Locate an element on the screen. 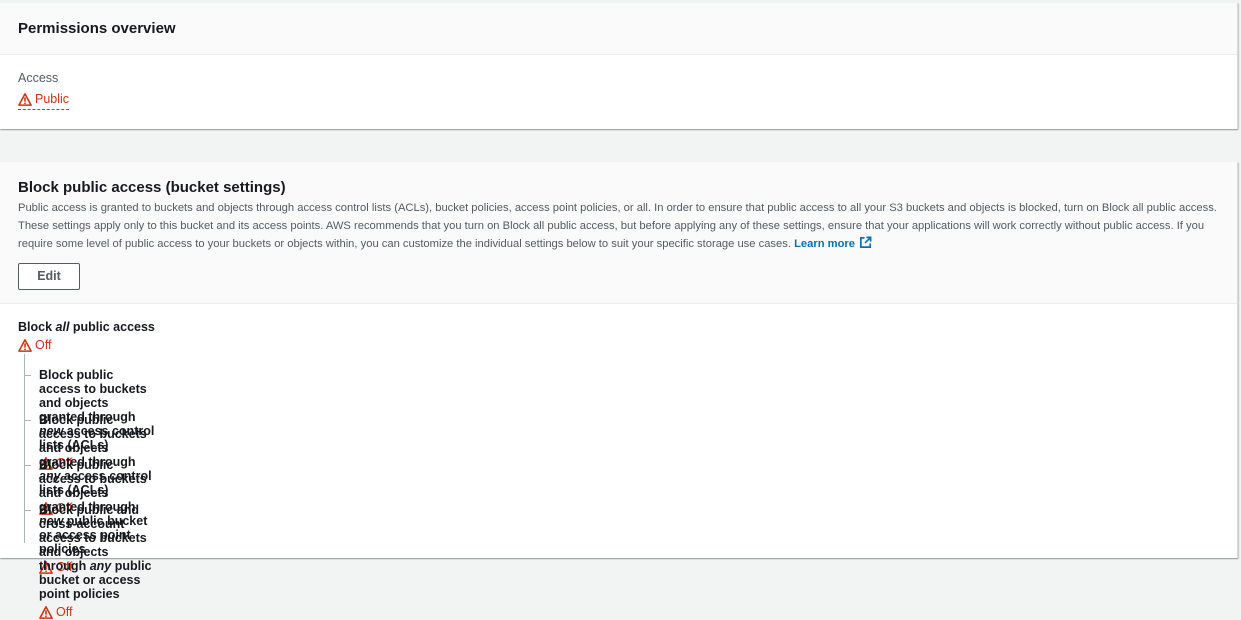  block-all-item: Block all public access Off is located at coordinates (86, 336).